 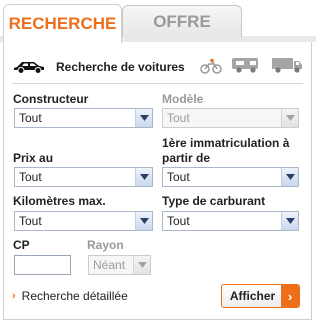 I want to click on motorcycle-icon, so click(x=211, y=66).